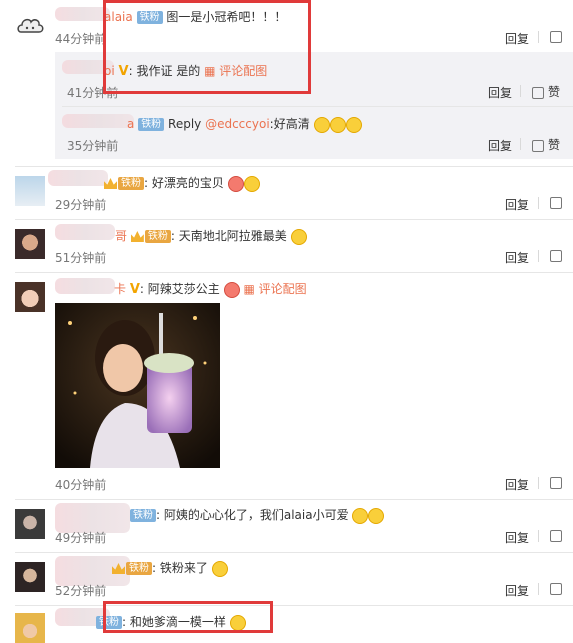  Describe the element at coordinates (289, 124) in the screenshot. I see `comment-text: :好高清` at that location.